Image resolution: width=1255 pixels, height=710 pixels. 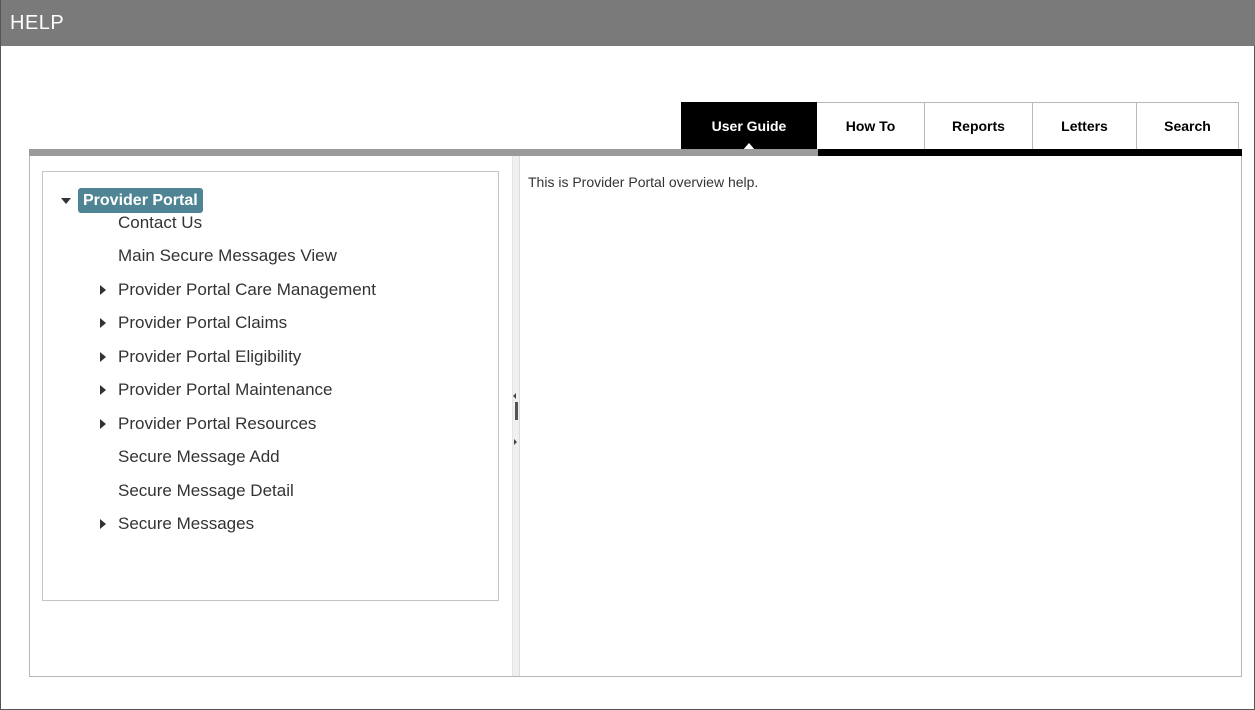 I want to click on tab-label: Search, so click(x=1187, y=126).